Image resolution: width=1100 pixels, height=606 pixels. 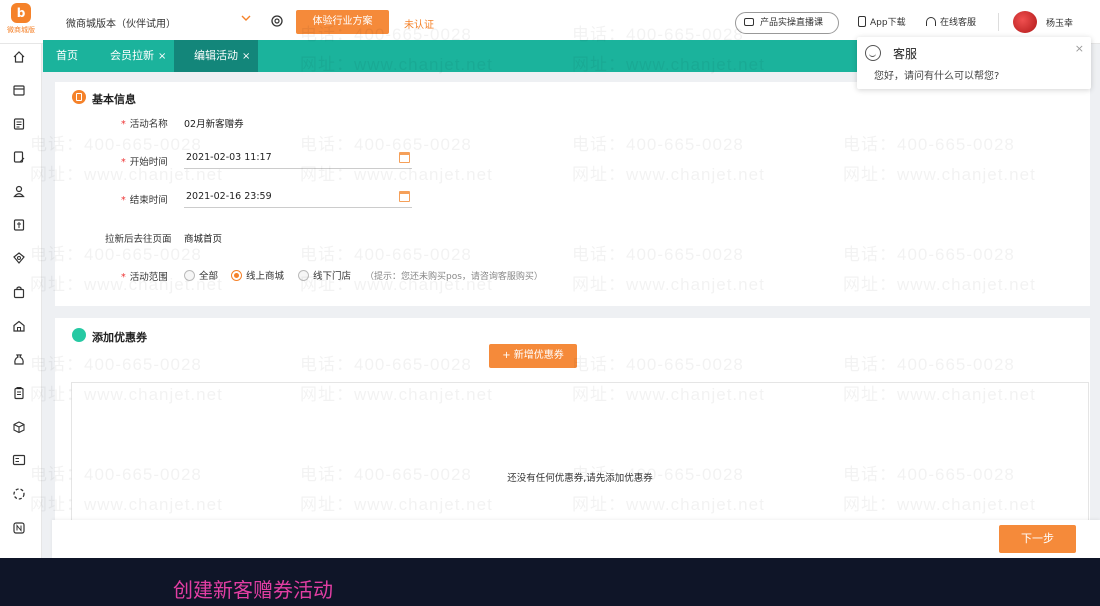 What do you see at coordinates (214, 123) in the screenshot?
I see `activity-name-field: 02月新客赠券` at bounding box center [214, 123].